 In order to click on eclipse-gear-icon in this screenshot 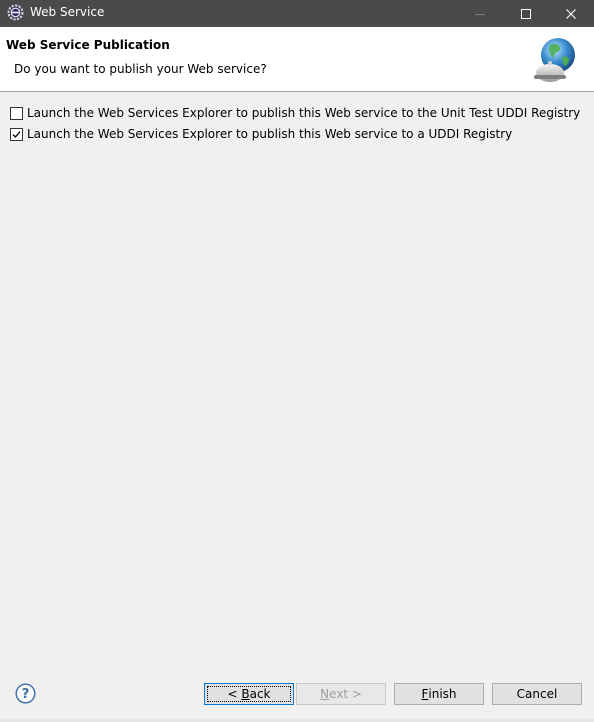, I will do `click(15, 12)`.